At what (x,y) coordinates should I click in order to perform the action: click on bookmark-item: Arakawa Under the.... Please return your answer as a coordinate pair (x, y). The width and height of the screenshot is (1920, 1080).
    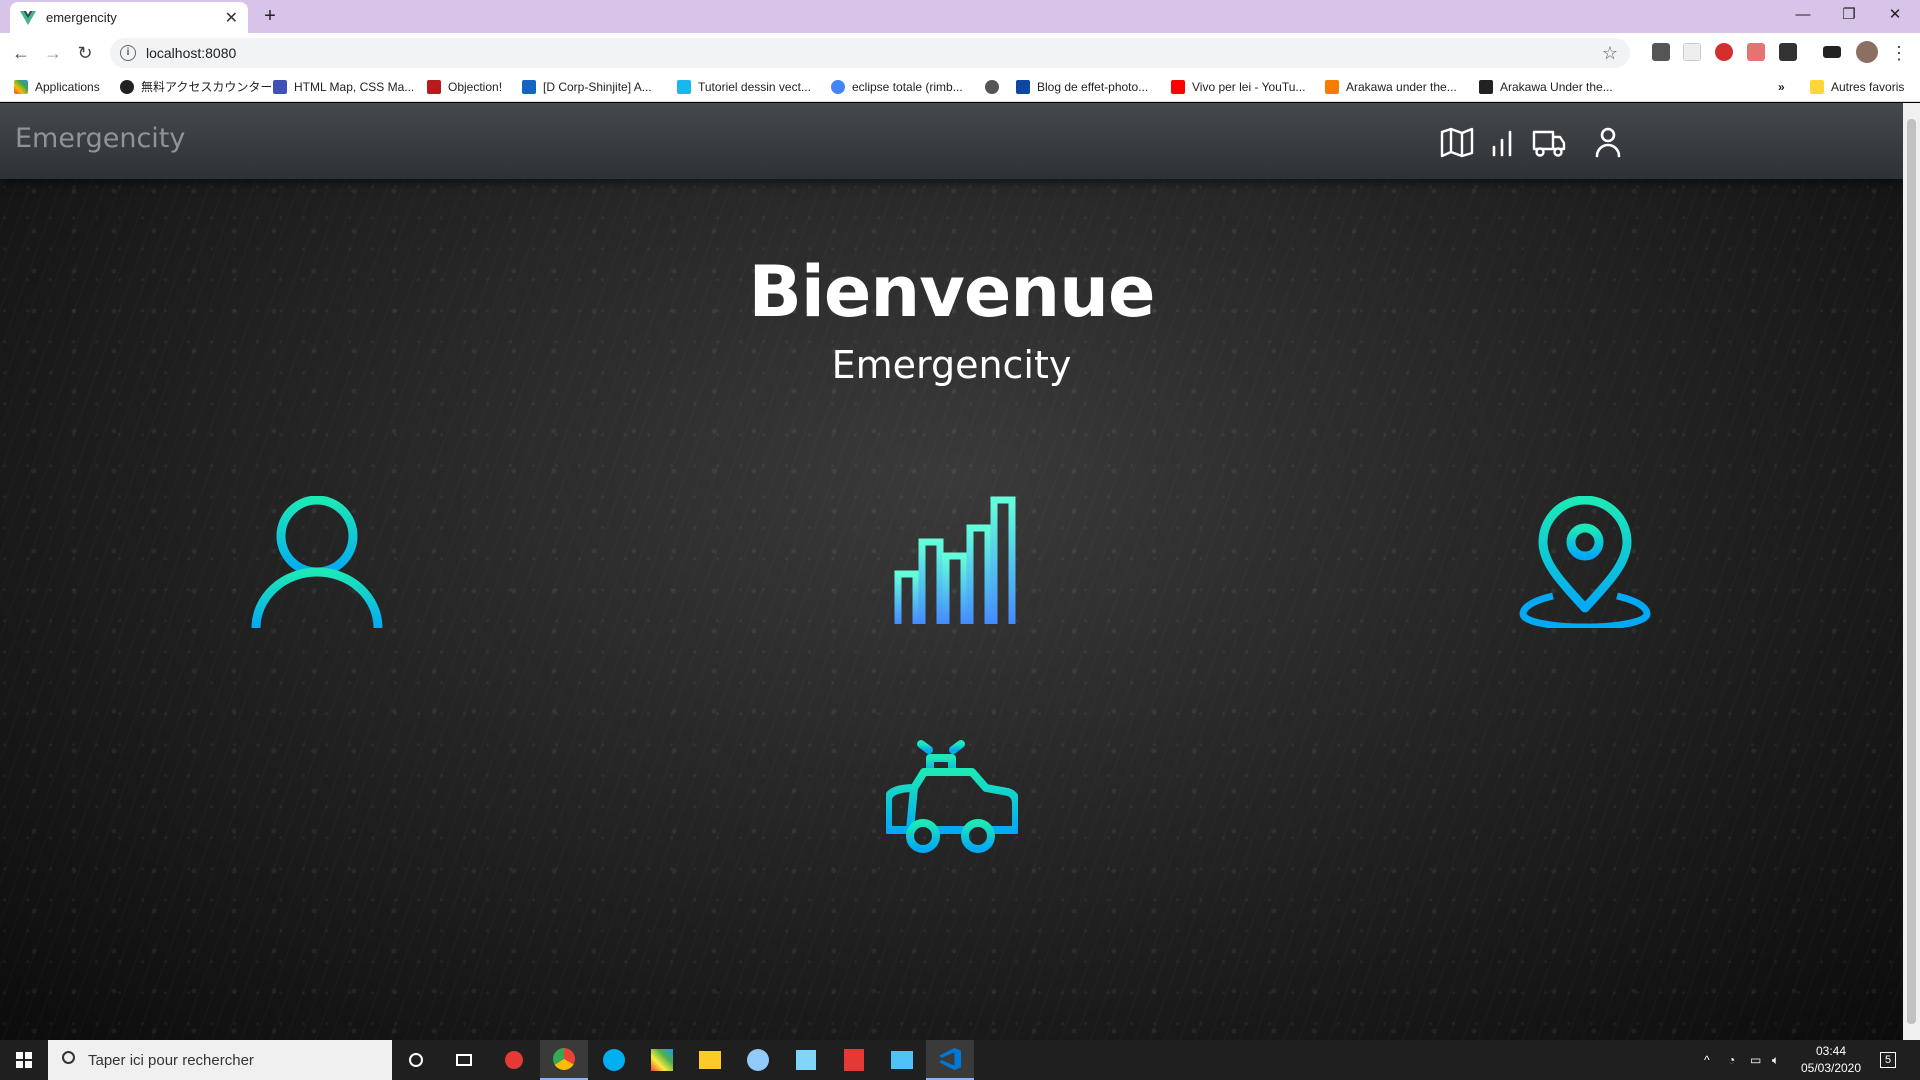
    Looking at the image, I should click on (1546, 86).